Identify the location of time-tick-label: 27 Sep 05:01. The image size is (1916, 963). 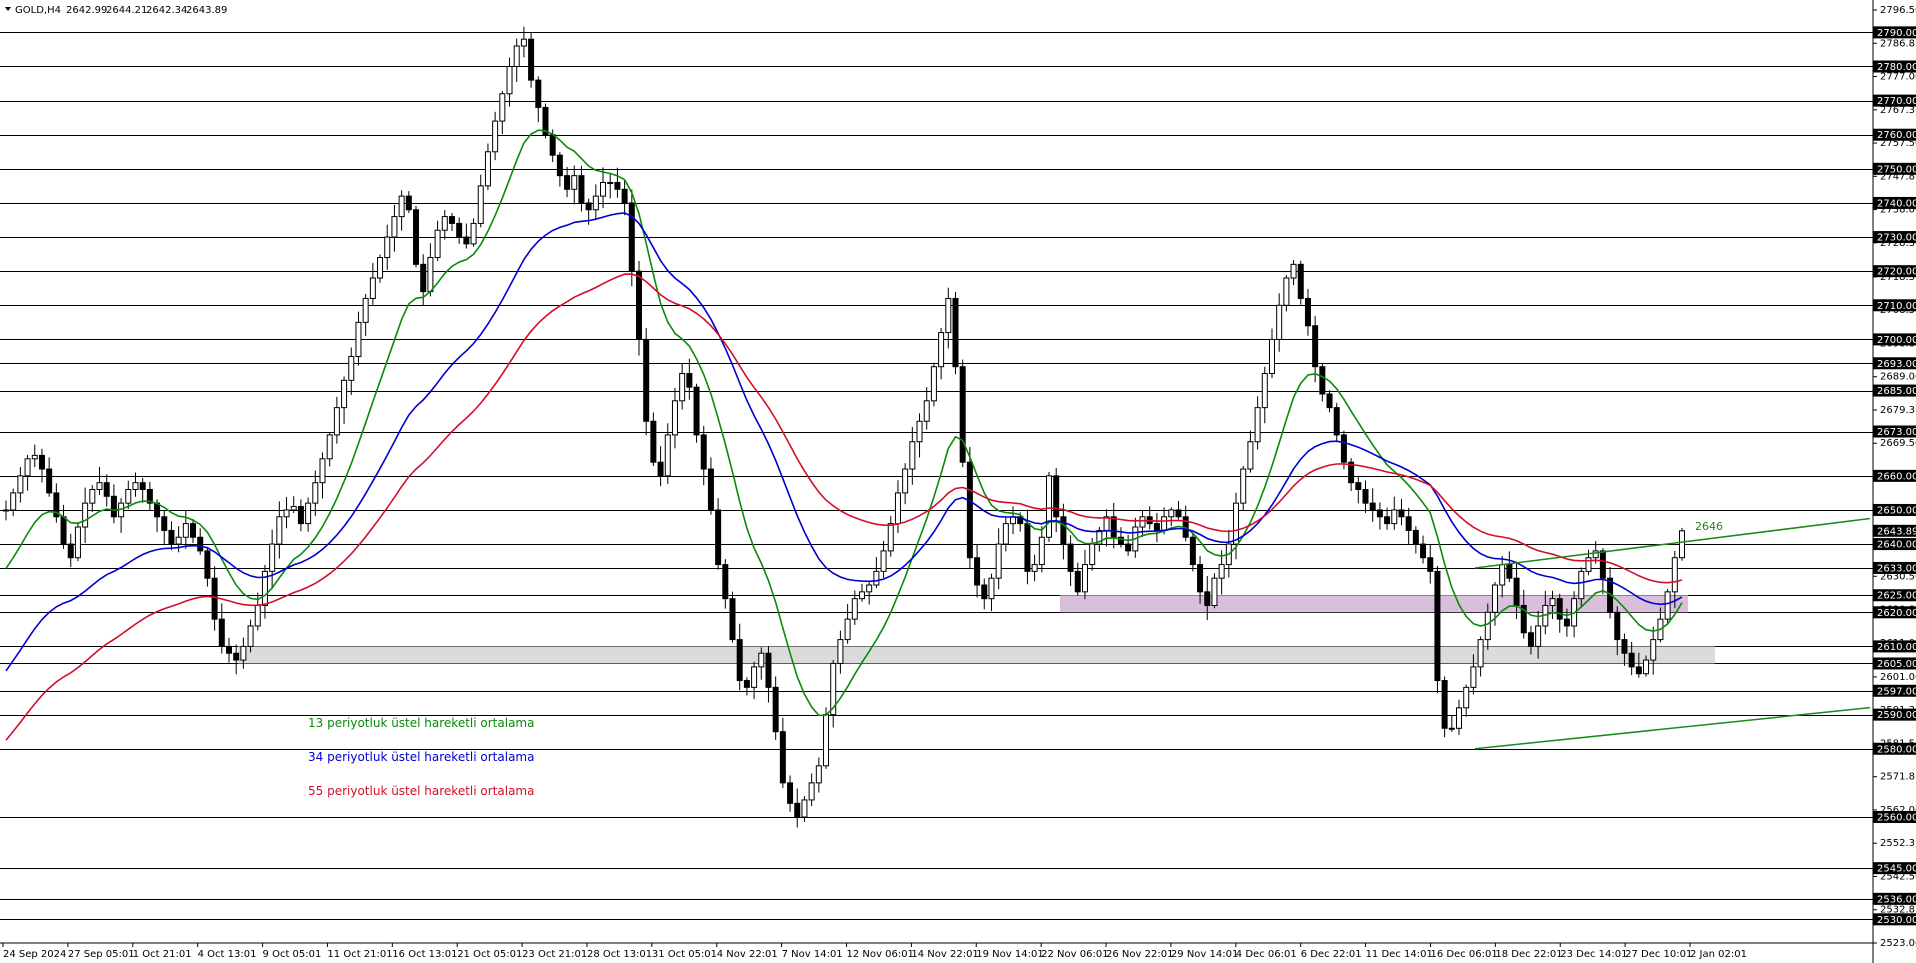
(101, 954).